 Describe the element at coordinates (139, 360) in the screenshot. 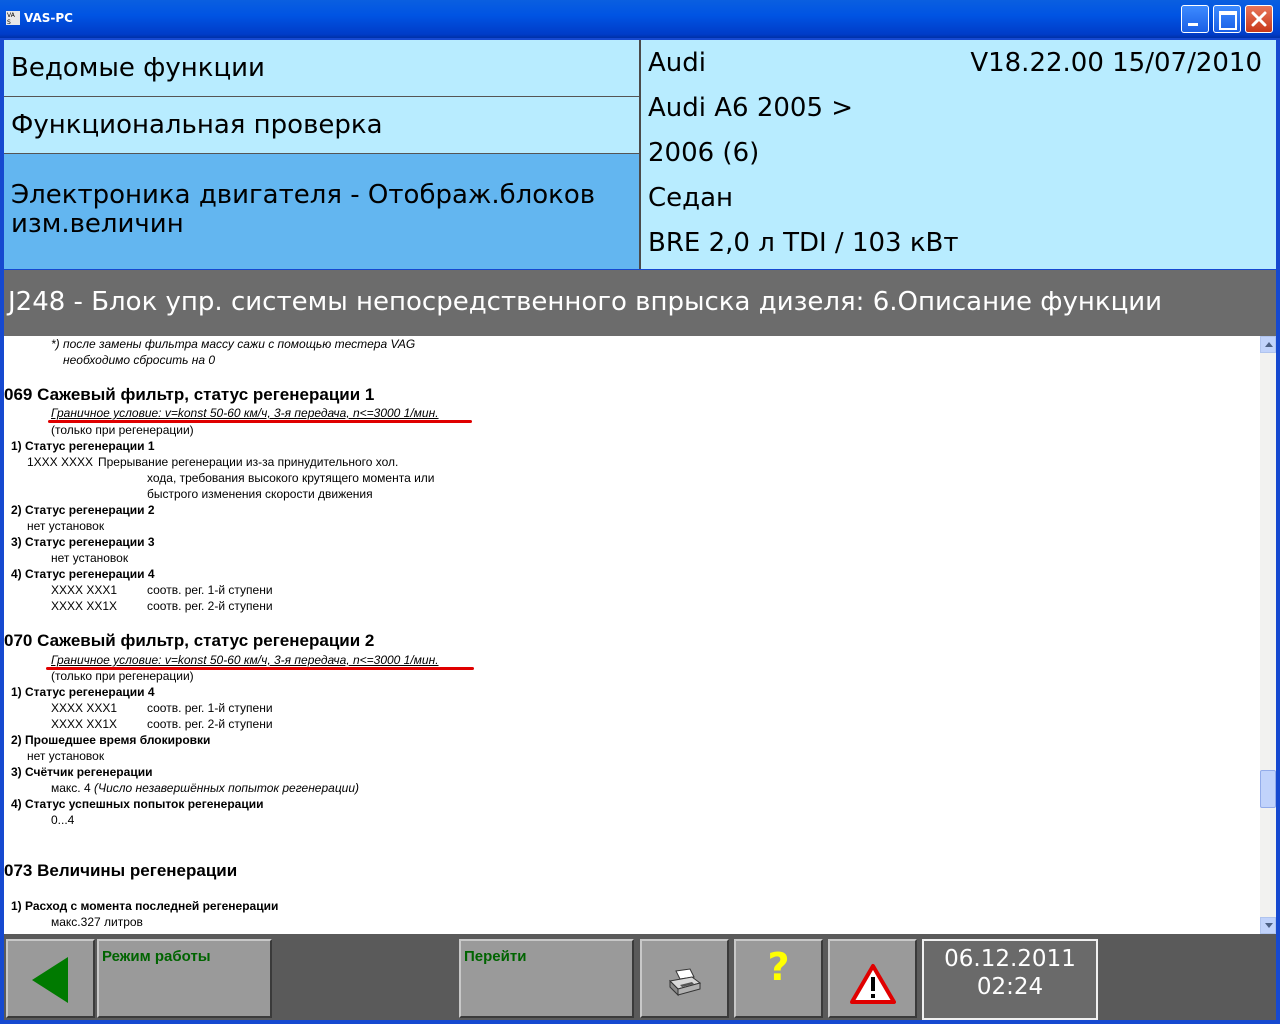

I see `note-line: необходимо сбросить на 0` at that location.